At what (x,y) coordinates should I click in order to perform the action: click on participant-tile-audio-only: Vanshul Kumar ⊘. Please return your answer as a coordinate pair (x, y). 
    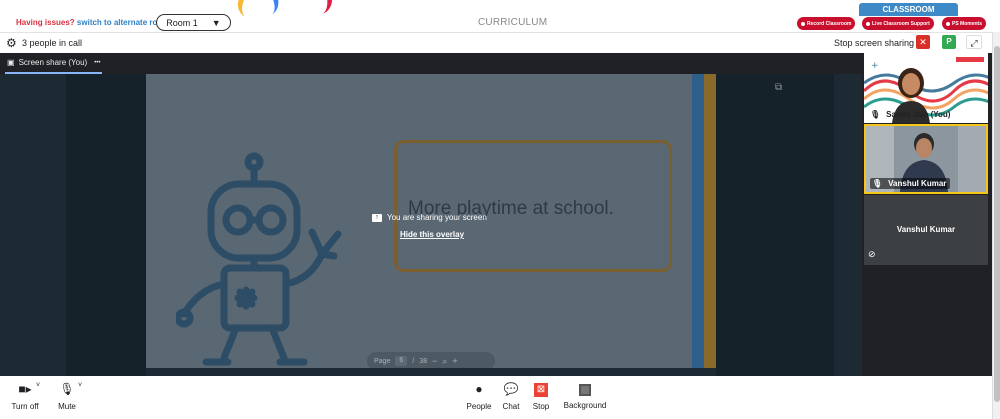
    Looking at the image, I should click on (926, 230).